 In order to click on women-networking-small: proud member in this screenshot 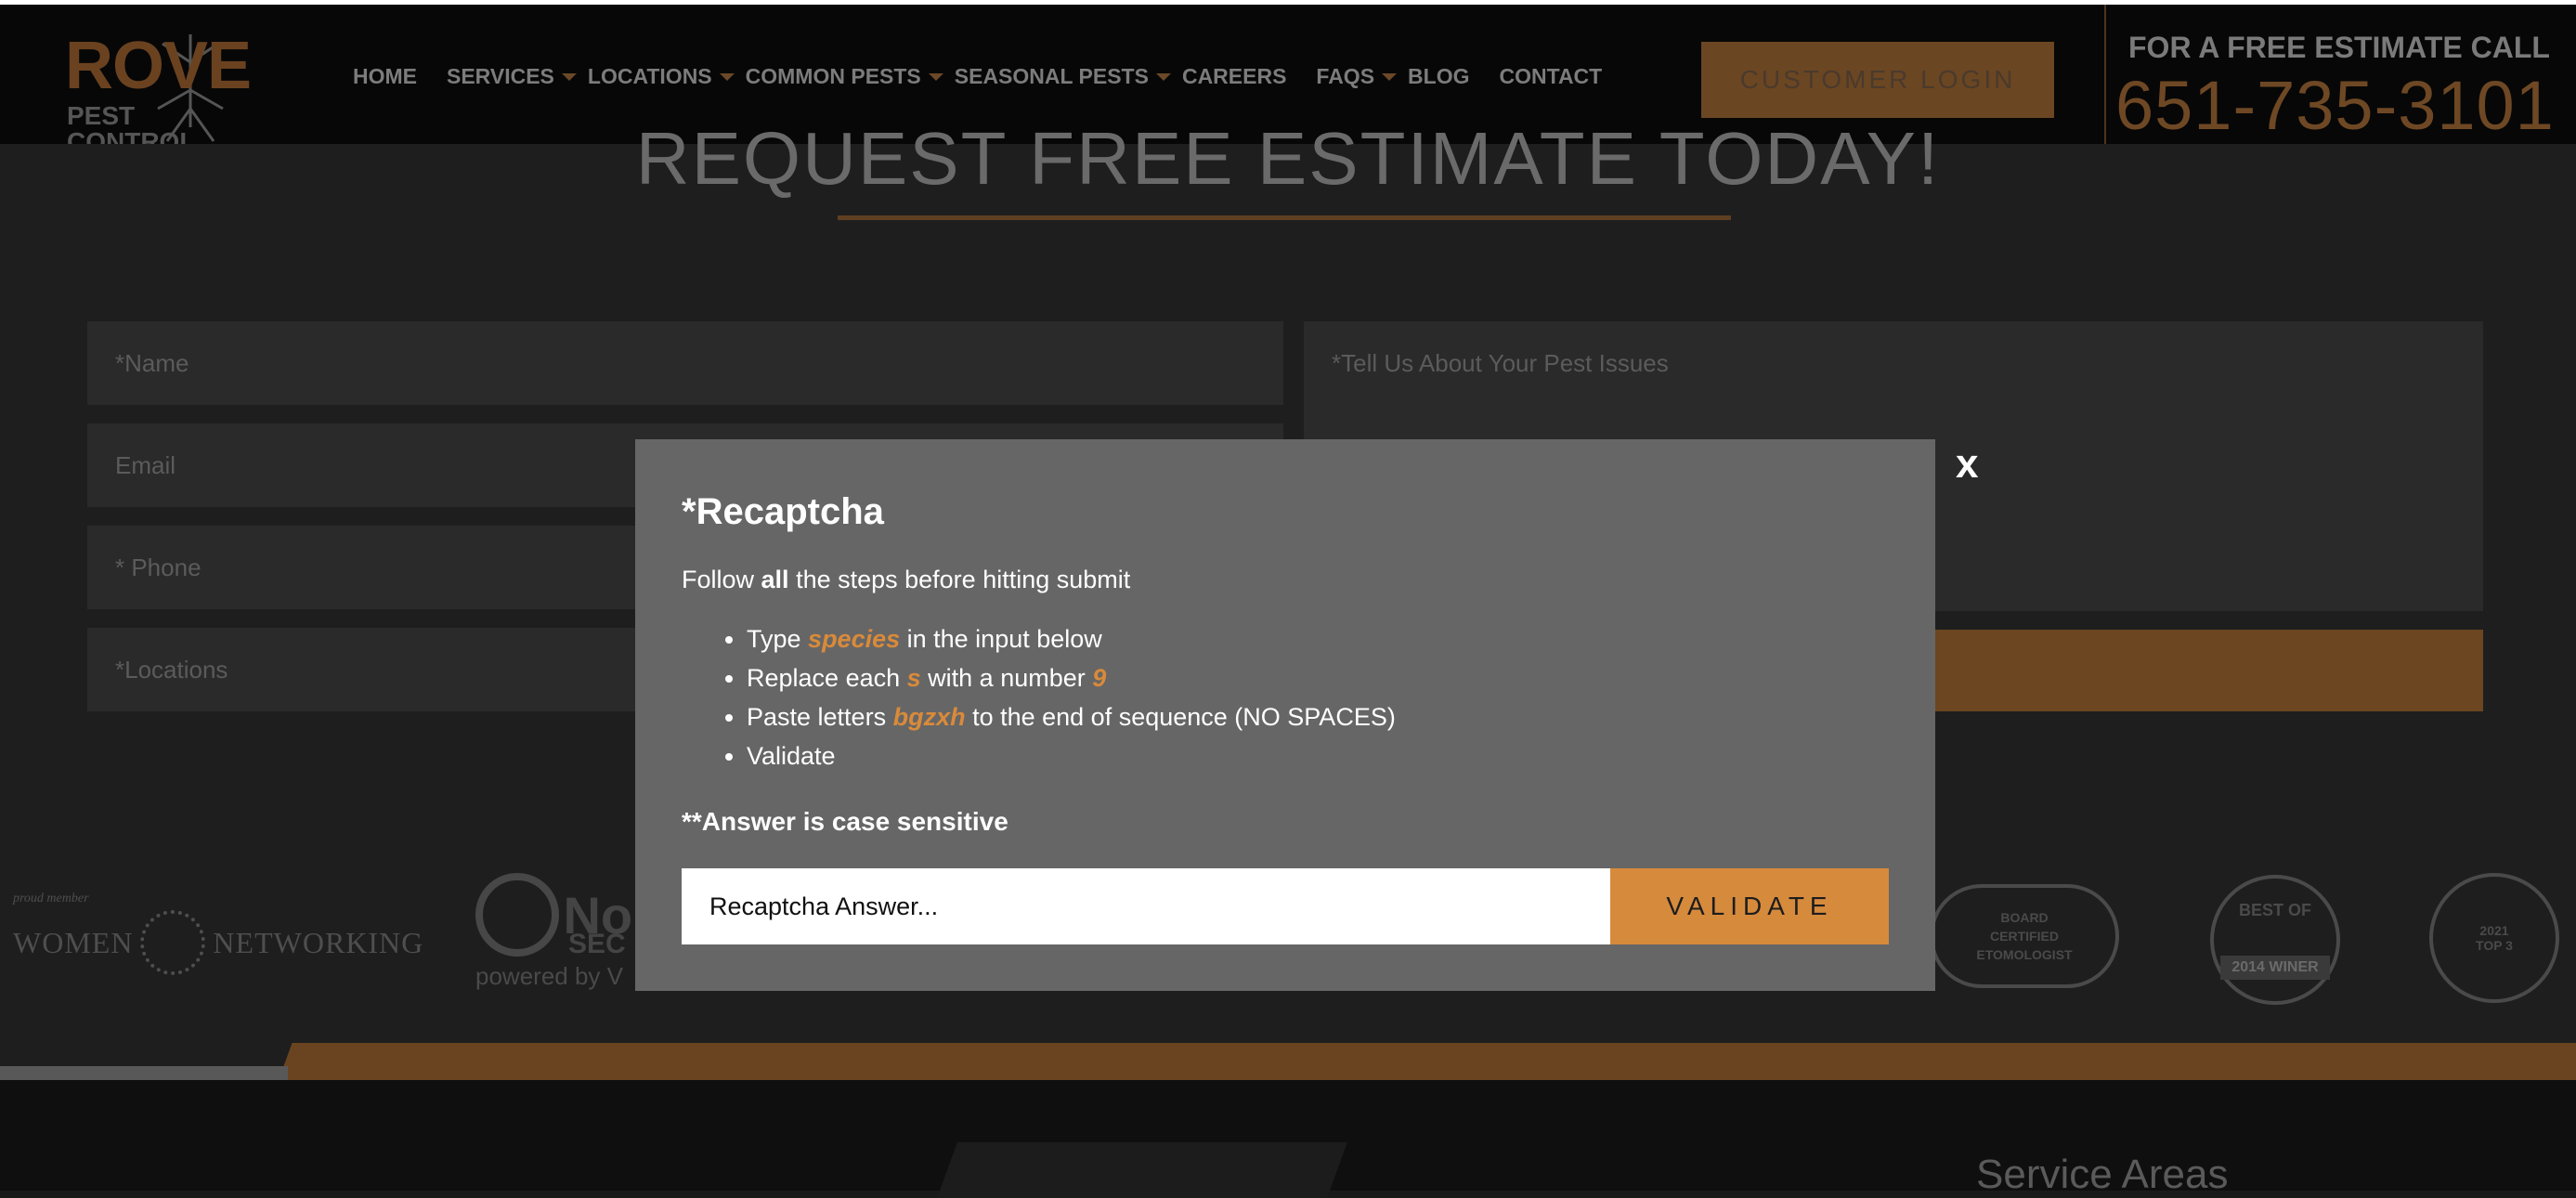, I will do `click(51, 898)`.